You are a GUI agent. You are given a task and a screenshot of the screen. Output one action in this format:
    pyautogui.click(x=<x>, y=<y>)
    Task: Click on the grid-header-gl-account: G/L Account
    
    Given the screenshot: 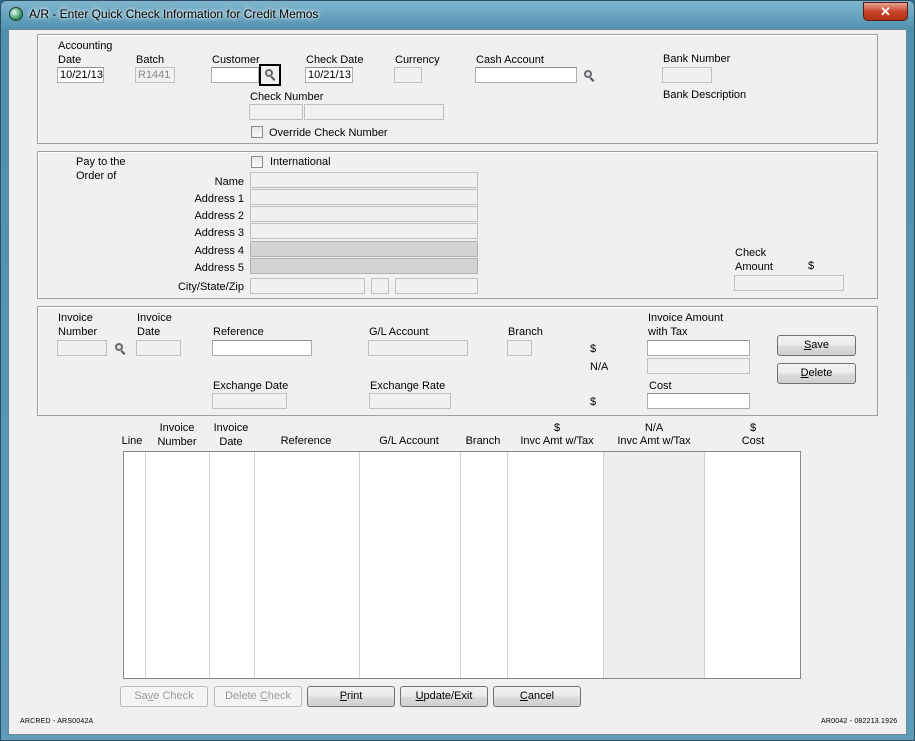 What is the action you would take?
    pyautogui.click(x=409, y=441)
    